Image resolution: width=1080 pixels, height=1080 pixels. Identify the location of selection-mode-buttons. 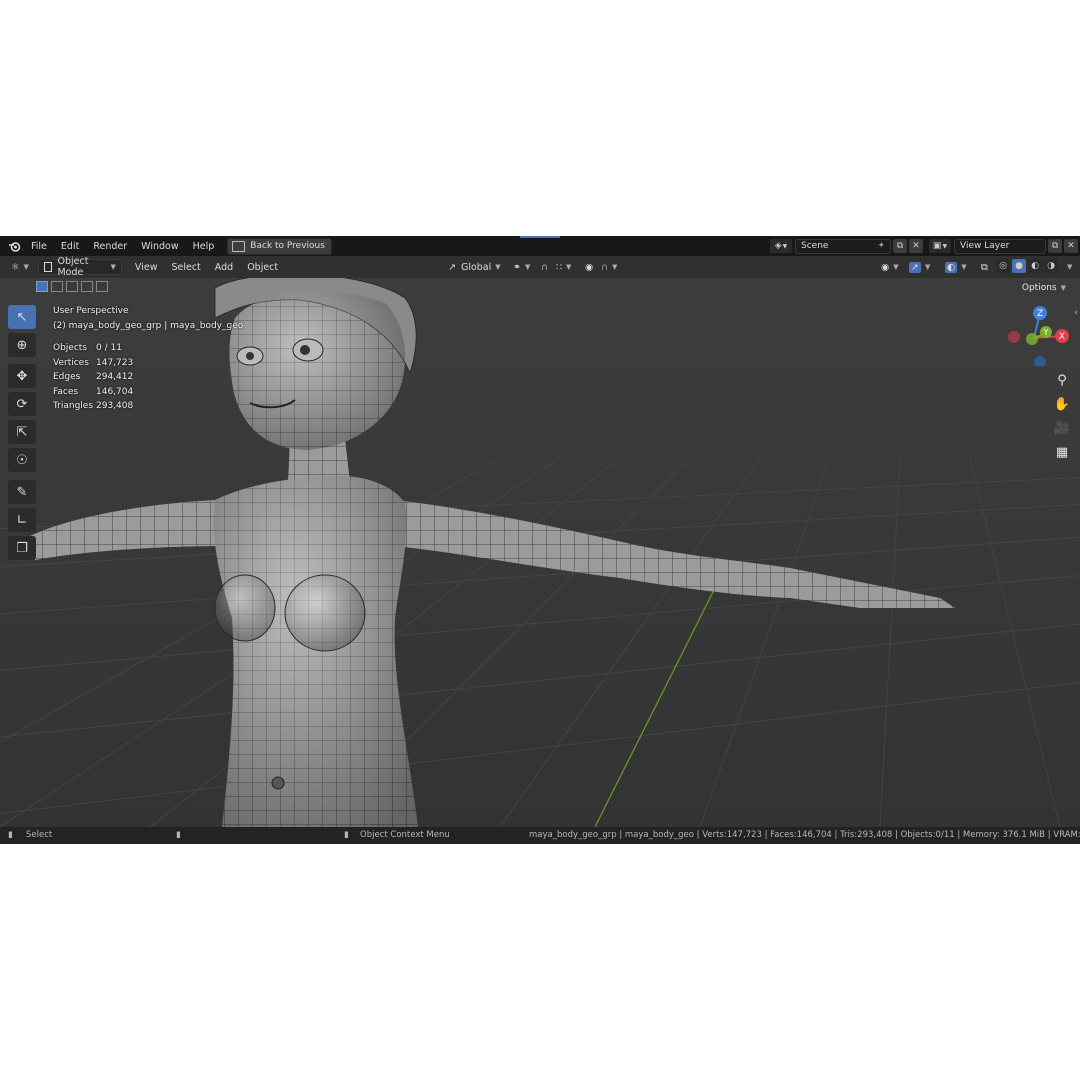
(72, 286).